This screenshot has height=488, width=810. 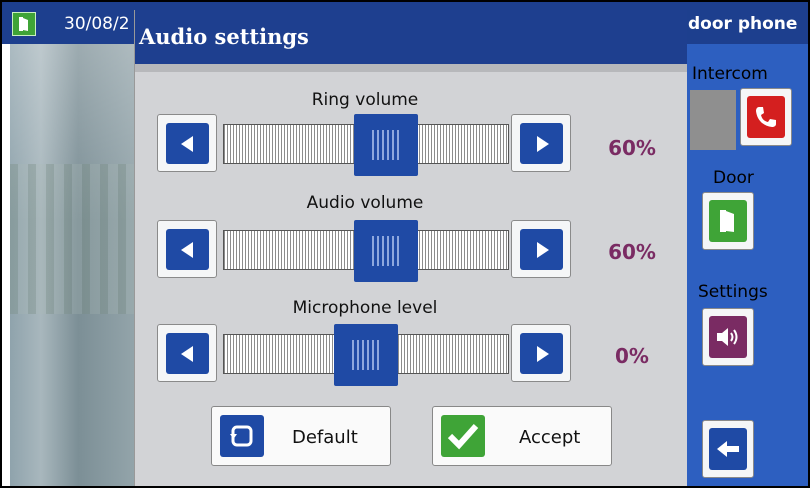 What do you see at coordinates (411, 68) in the screenshot?
I see `header-divider` at bounding box center [411, 68].